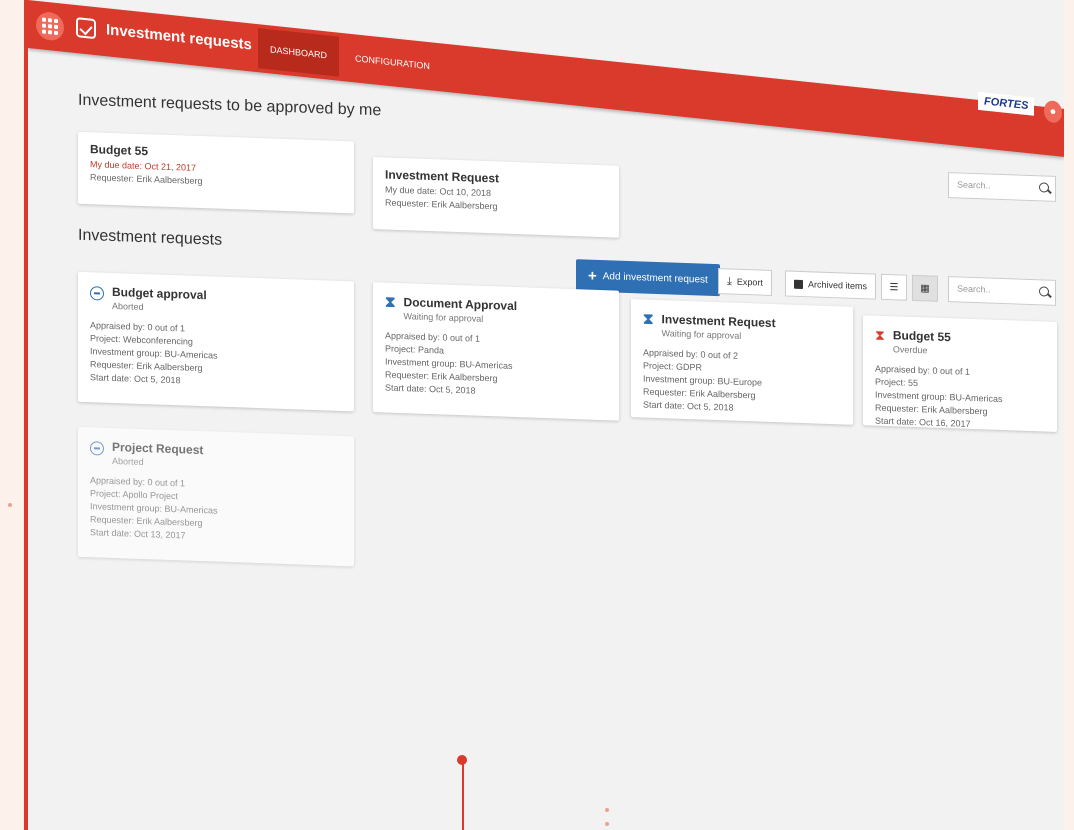 The width and height of the screenshot is (1074, 830). I want to click on plus-icon: +, so click(592, 276).